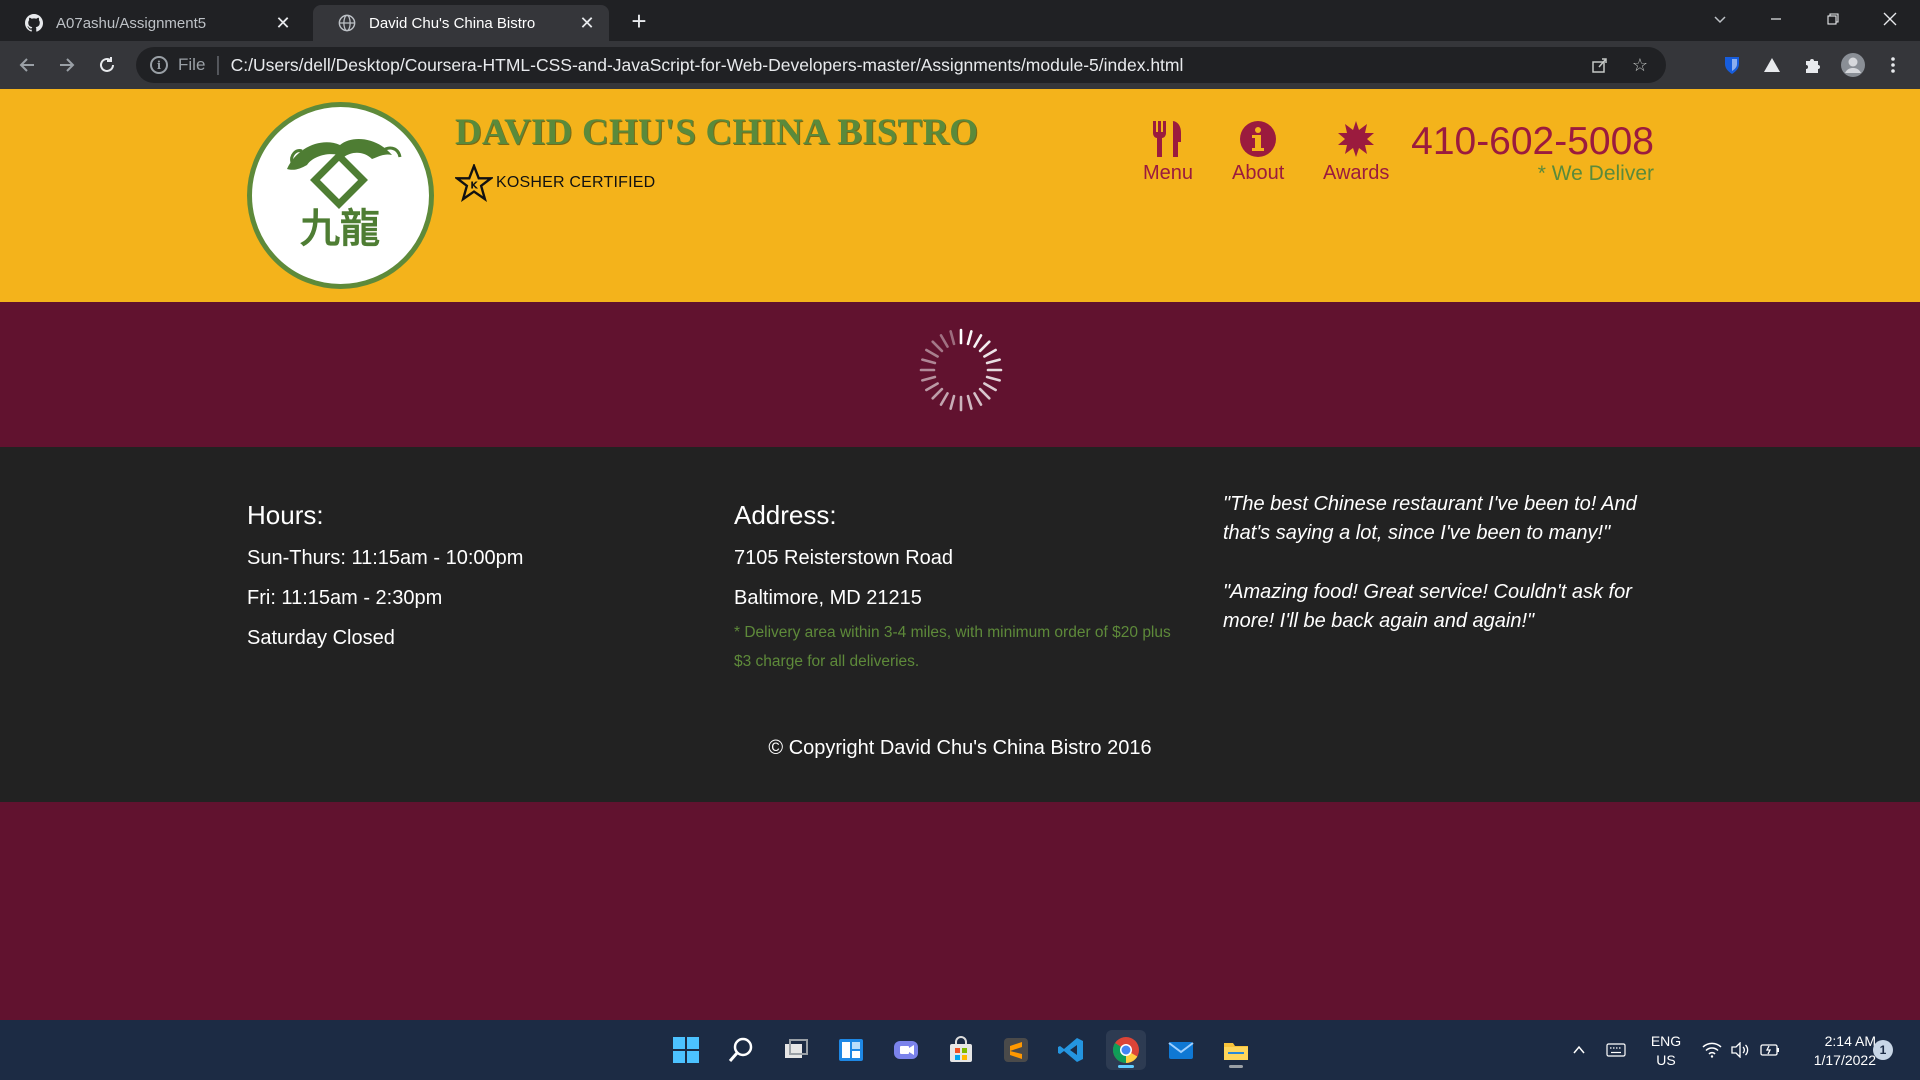  I want to click on kosher-star-icon: K, so click(474, 183).